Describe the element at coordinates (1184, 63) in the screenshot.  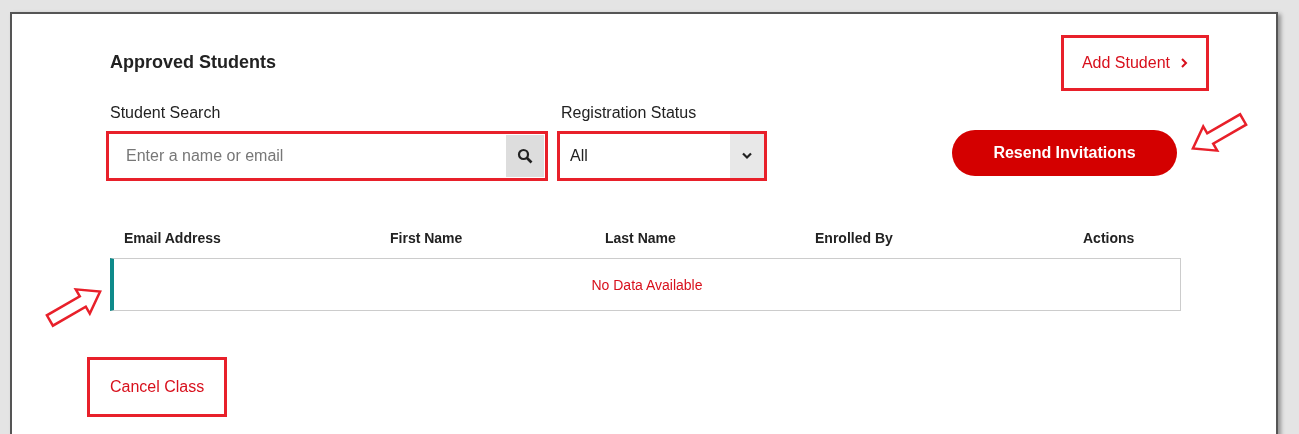
I see `chevron-icon` at that location.